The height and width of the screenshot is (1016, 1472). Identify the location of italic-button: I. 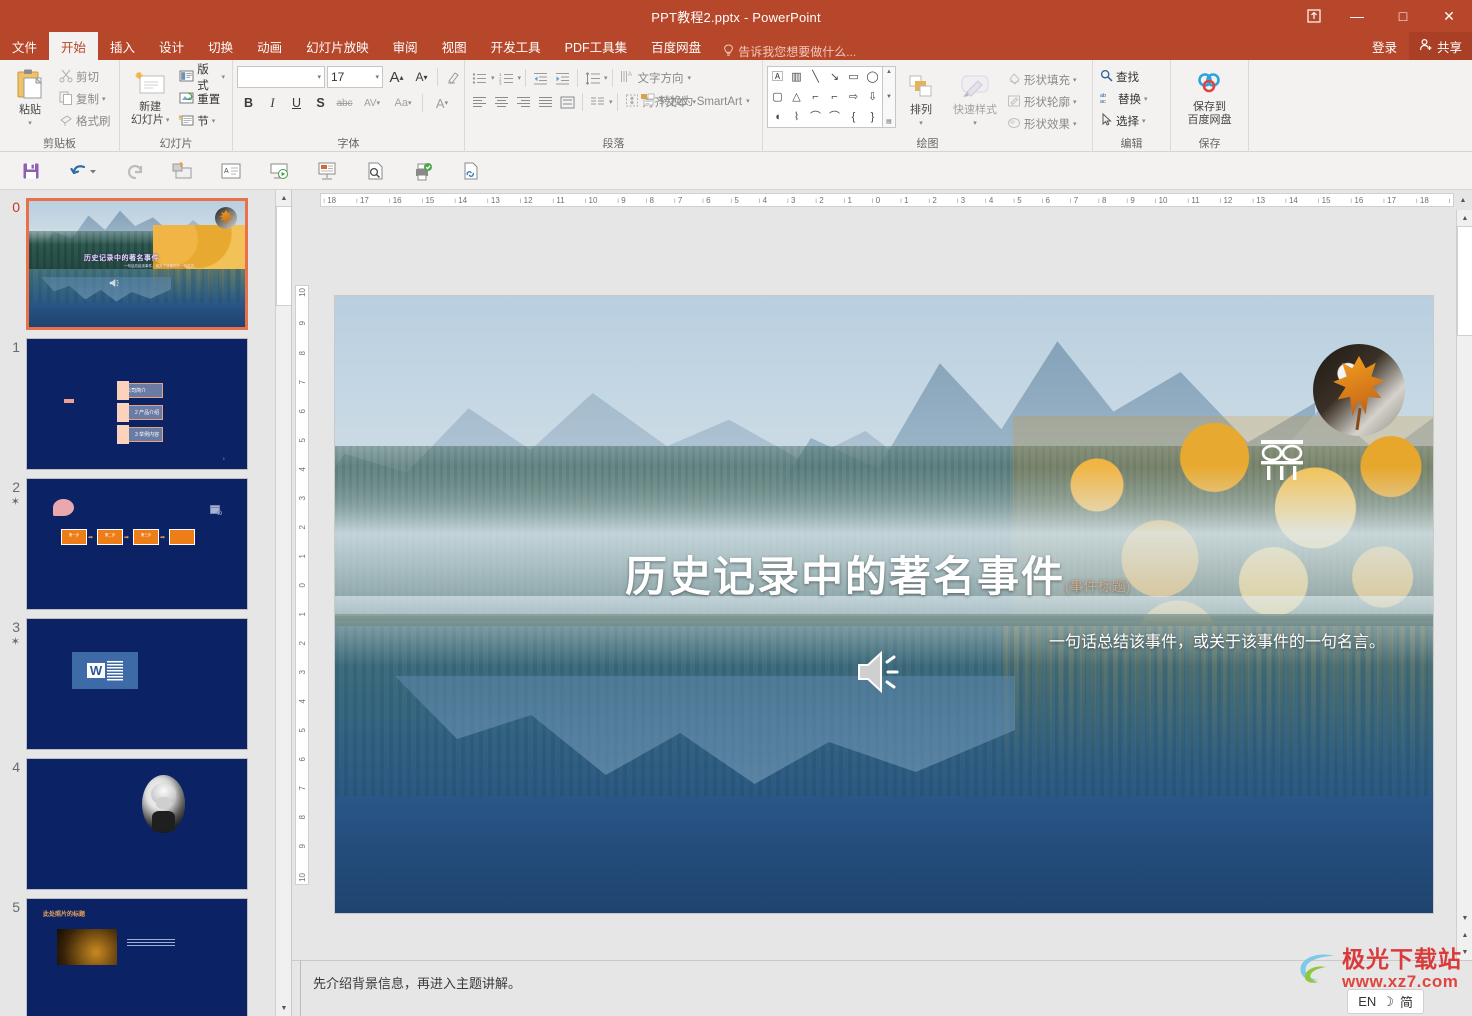
(272, 103).